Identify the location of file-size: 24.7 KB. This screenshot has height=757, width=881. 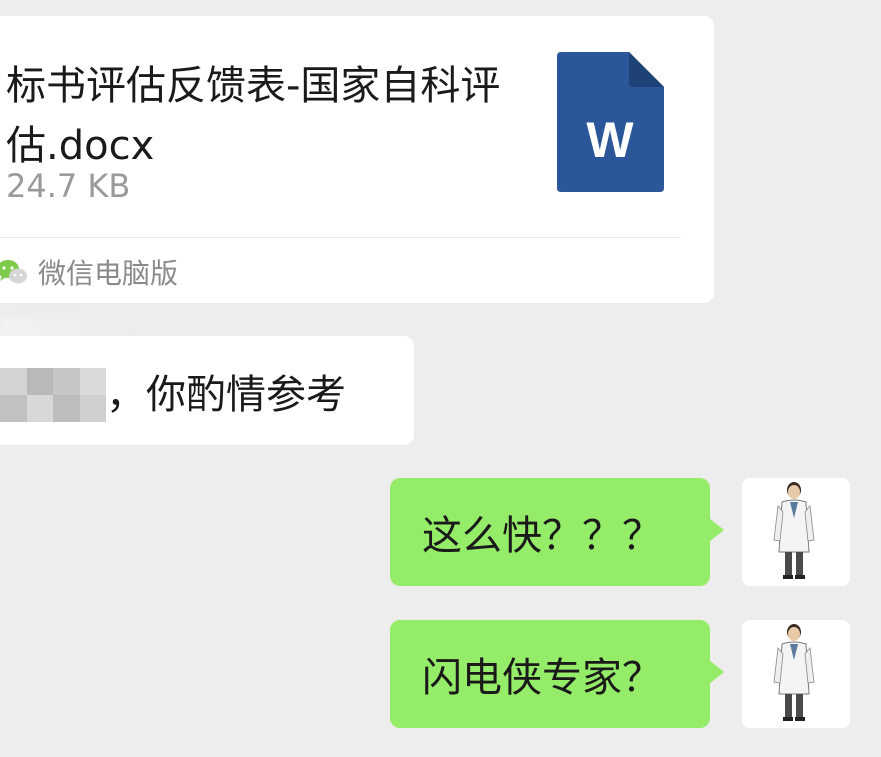
(68, 186).